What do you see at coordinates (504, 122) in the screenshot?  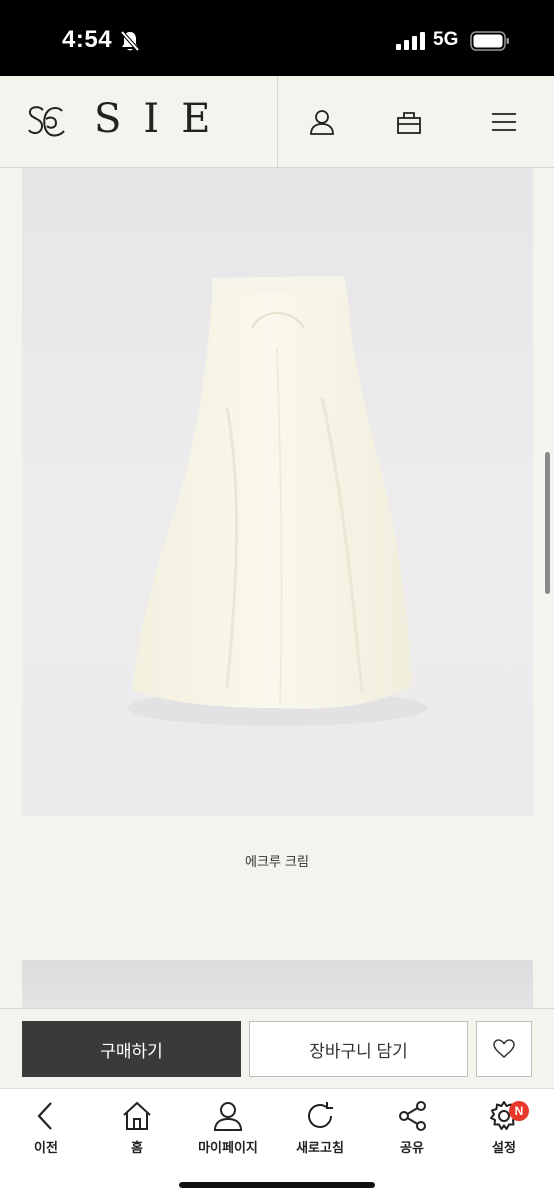 I see `menu-icon` at bounding box center [504, 122].